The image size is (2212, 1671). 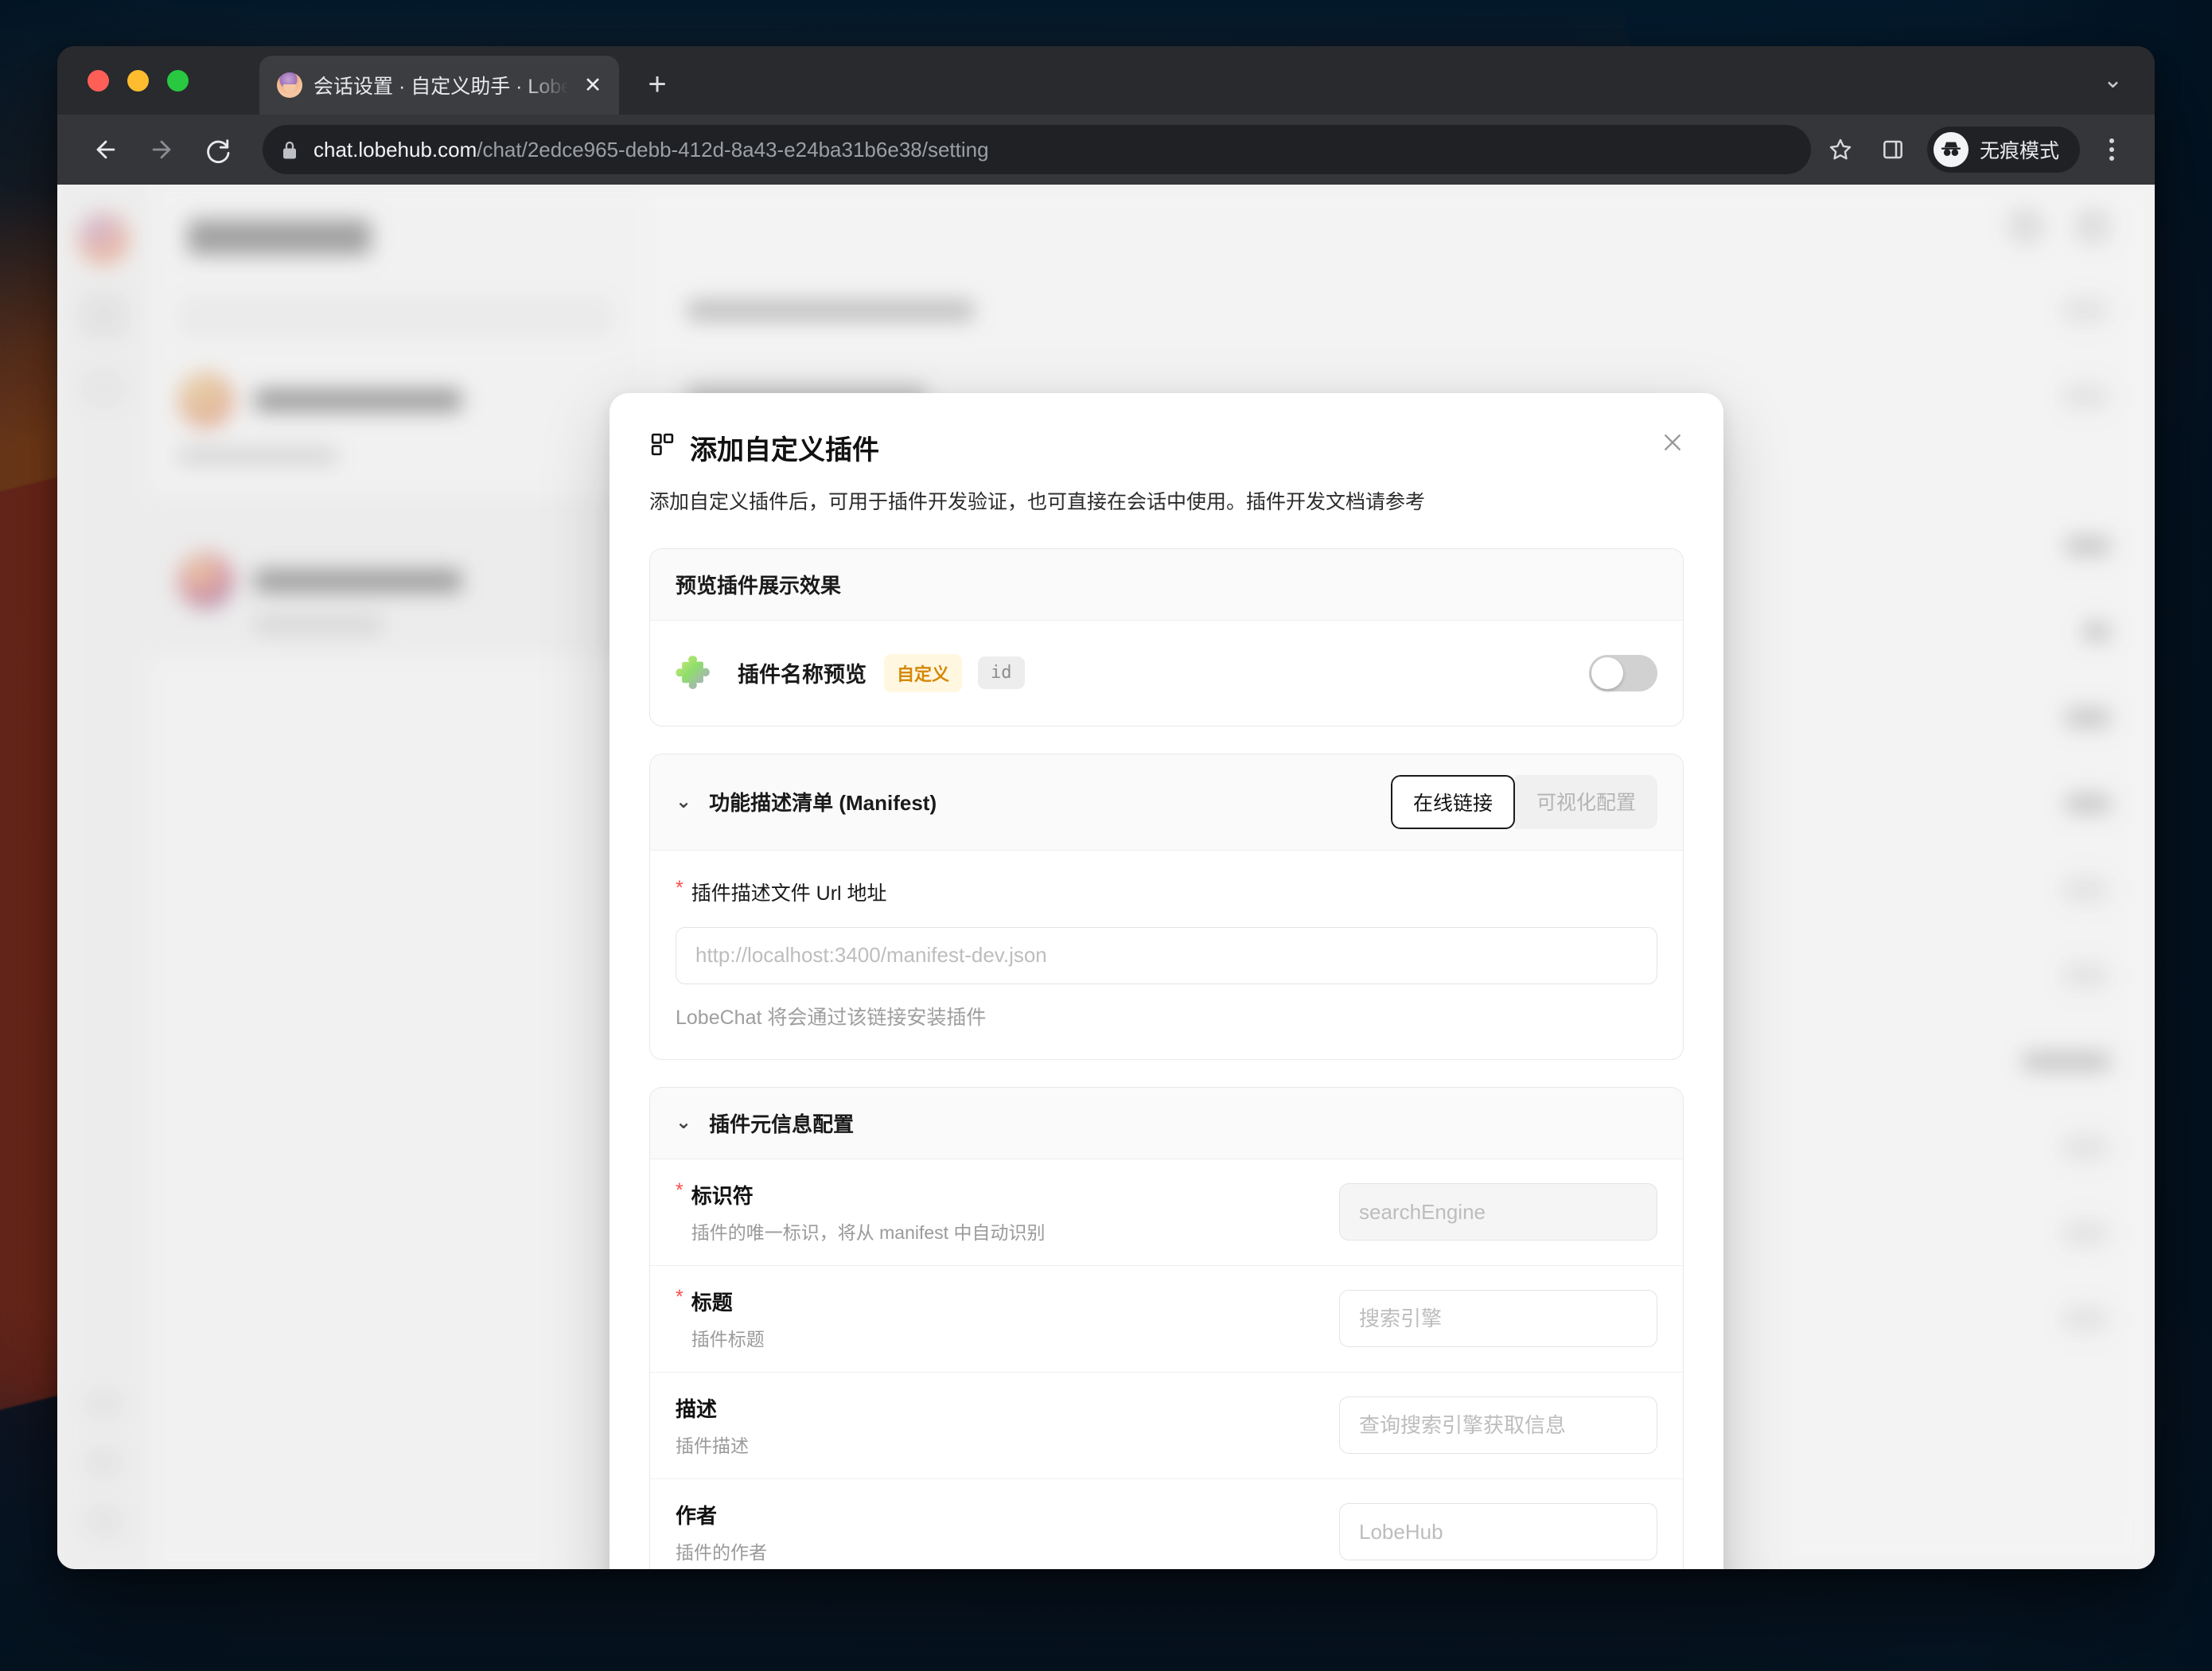 What do you see at coordinates (1167, 447) in the screenshot?
I see `modal-title-row: 添加自定义插件` at bounding box center [1167, 447].